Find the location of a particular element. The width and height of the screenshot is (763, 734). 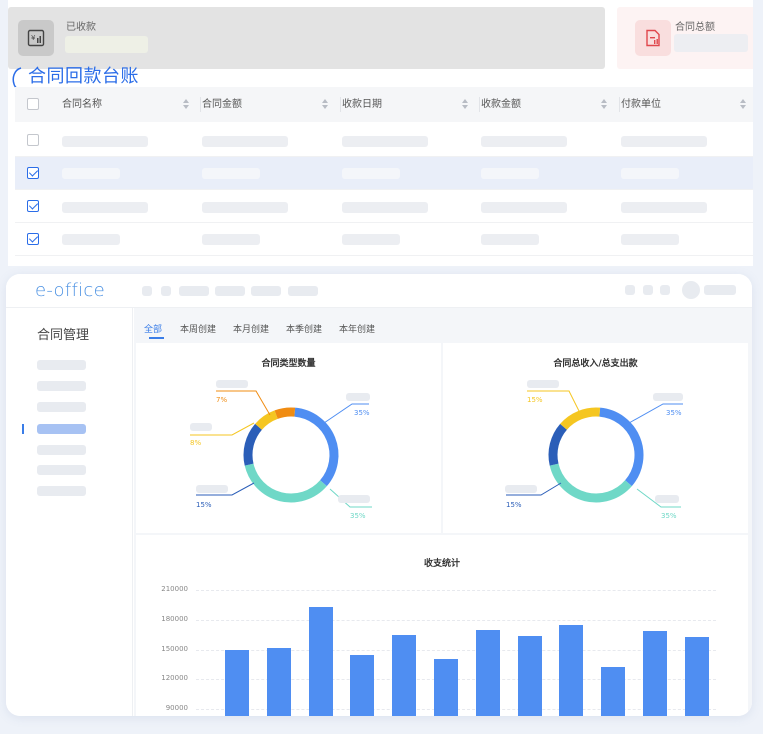

column-header-name: 合同名称 is located at coordinates (82, 104).